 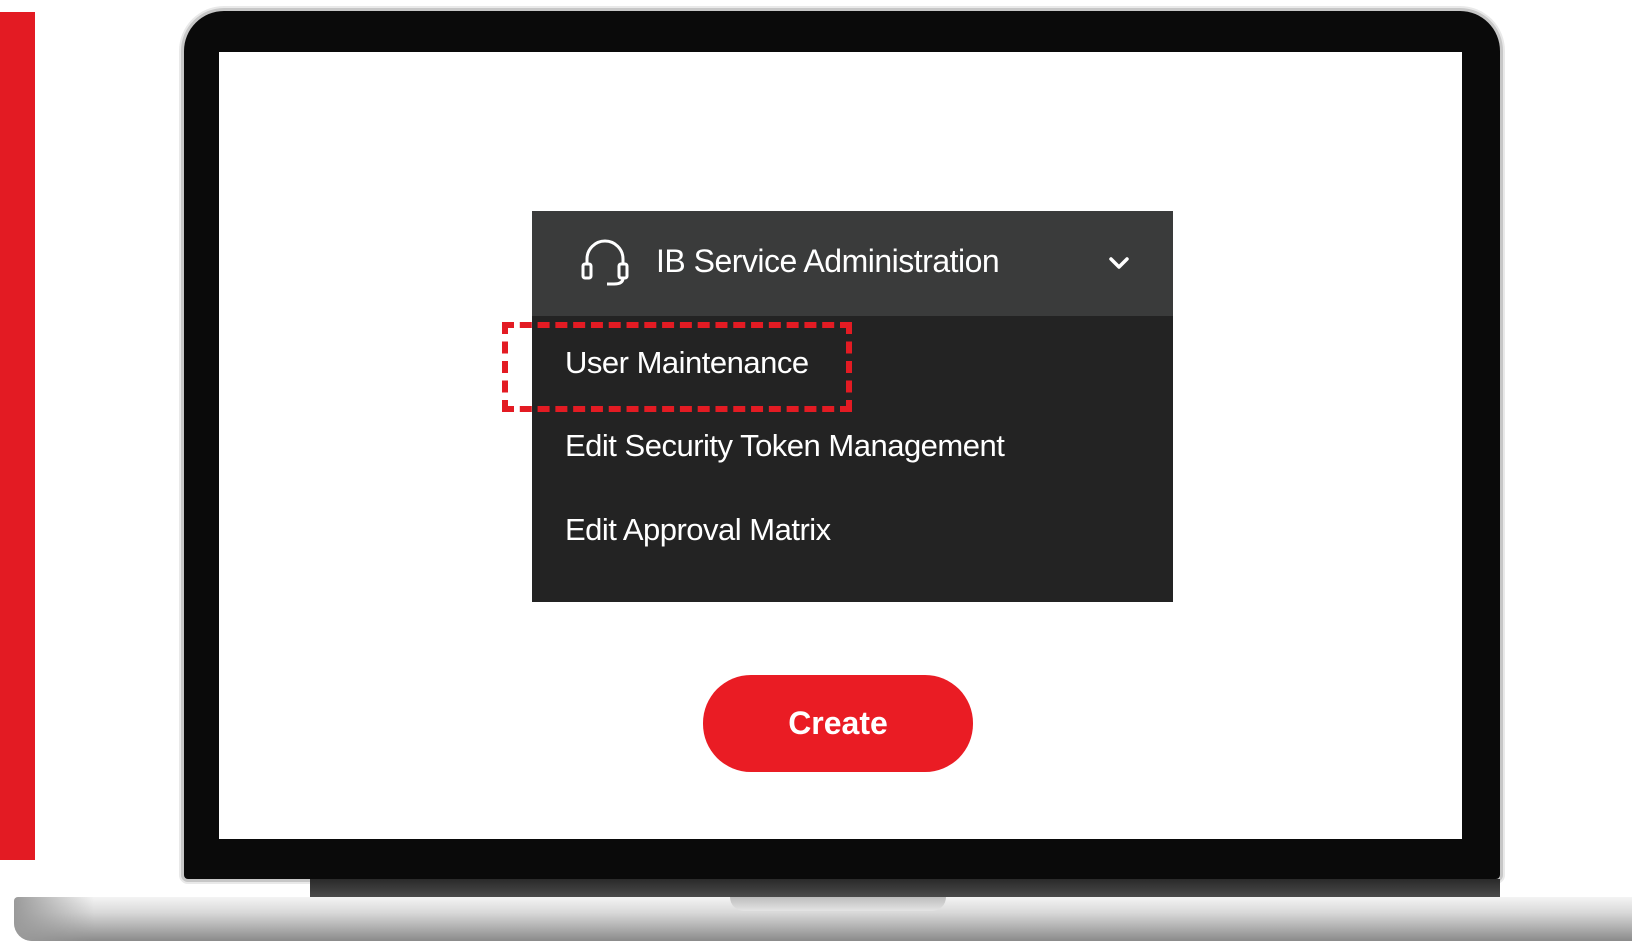 I want to click on chevron-down-icon, so click(x=1119, y=263).